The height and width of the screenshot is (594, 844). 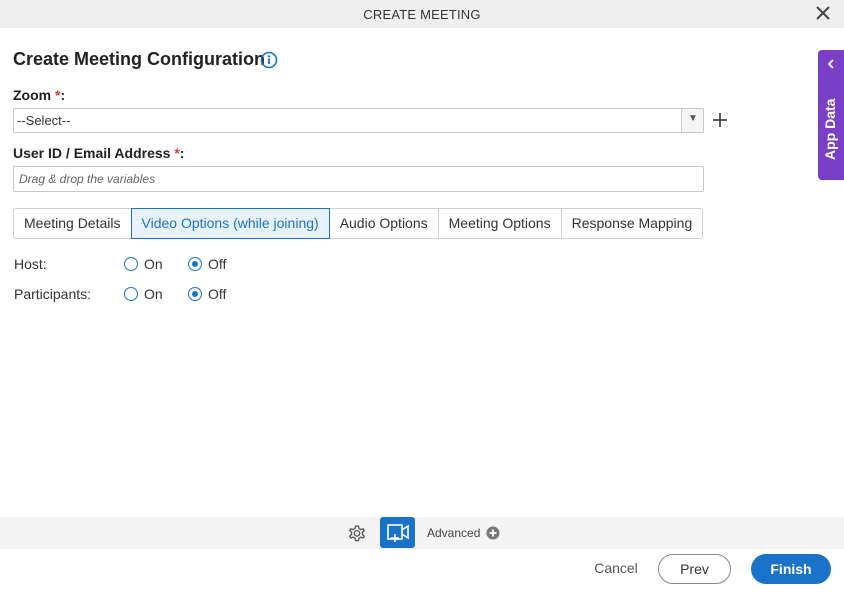 I want to click on host-label: Host:, so click(x=30, y=264).